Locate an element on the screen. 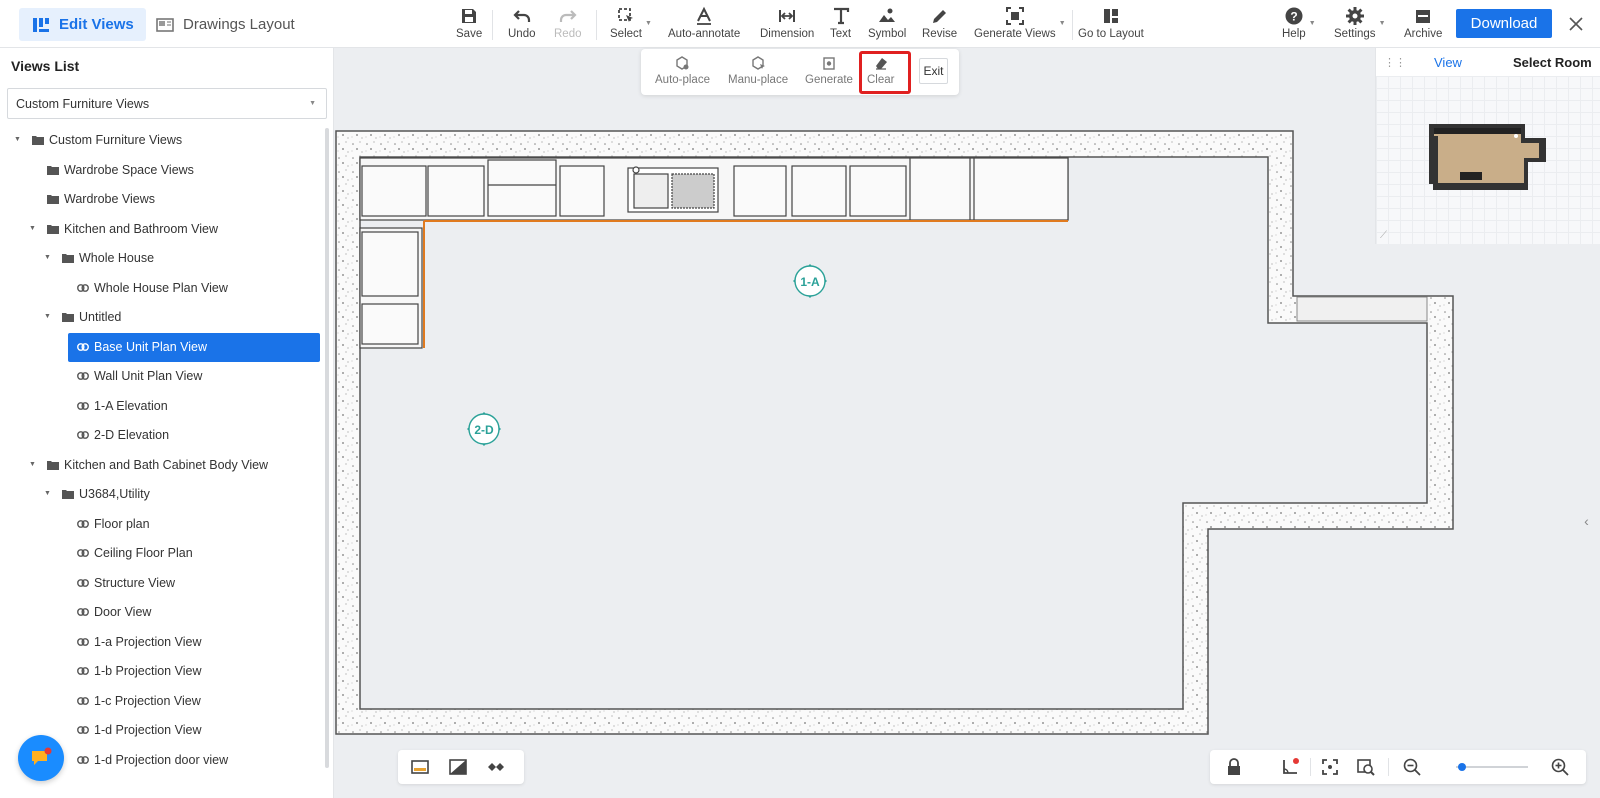 This screenshot has height=798, width=1600. help-button: ? Help ▼ is located at coordinates (1299, 25).